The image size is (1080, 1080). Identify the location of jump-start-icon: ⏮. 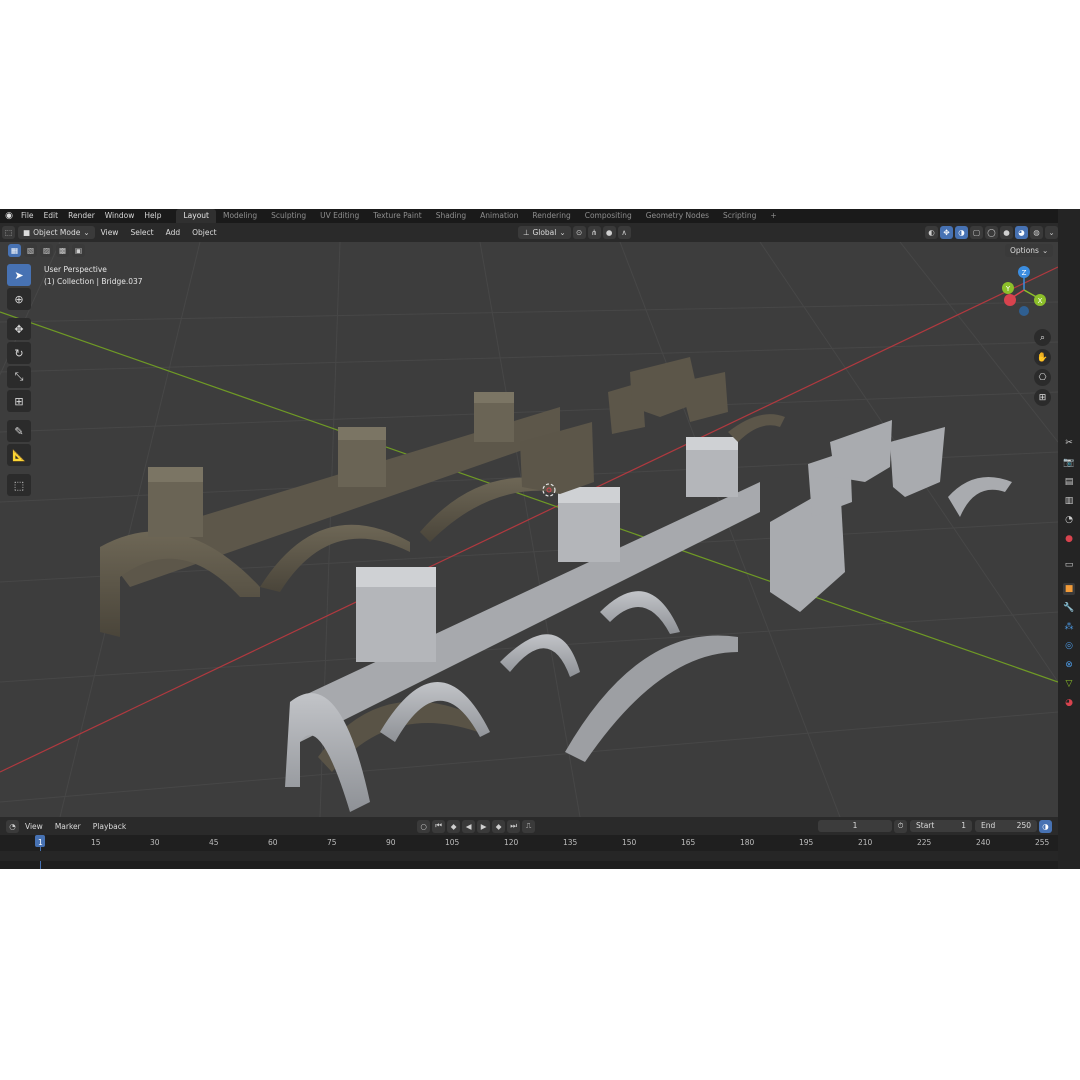
(439, 826).